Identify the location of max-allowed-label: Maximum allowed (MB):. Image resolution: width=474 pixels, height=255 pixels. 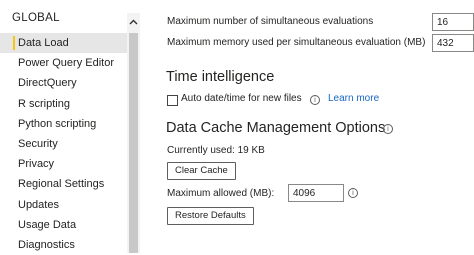
(221, 193).